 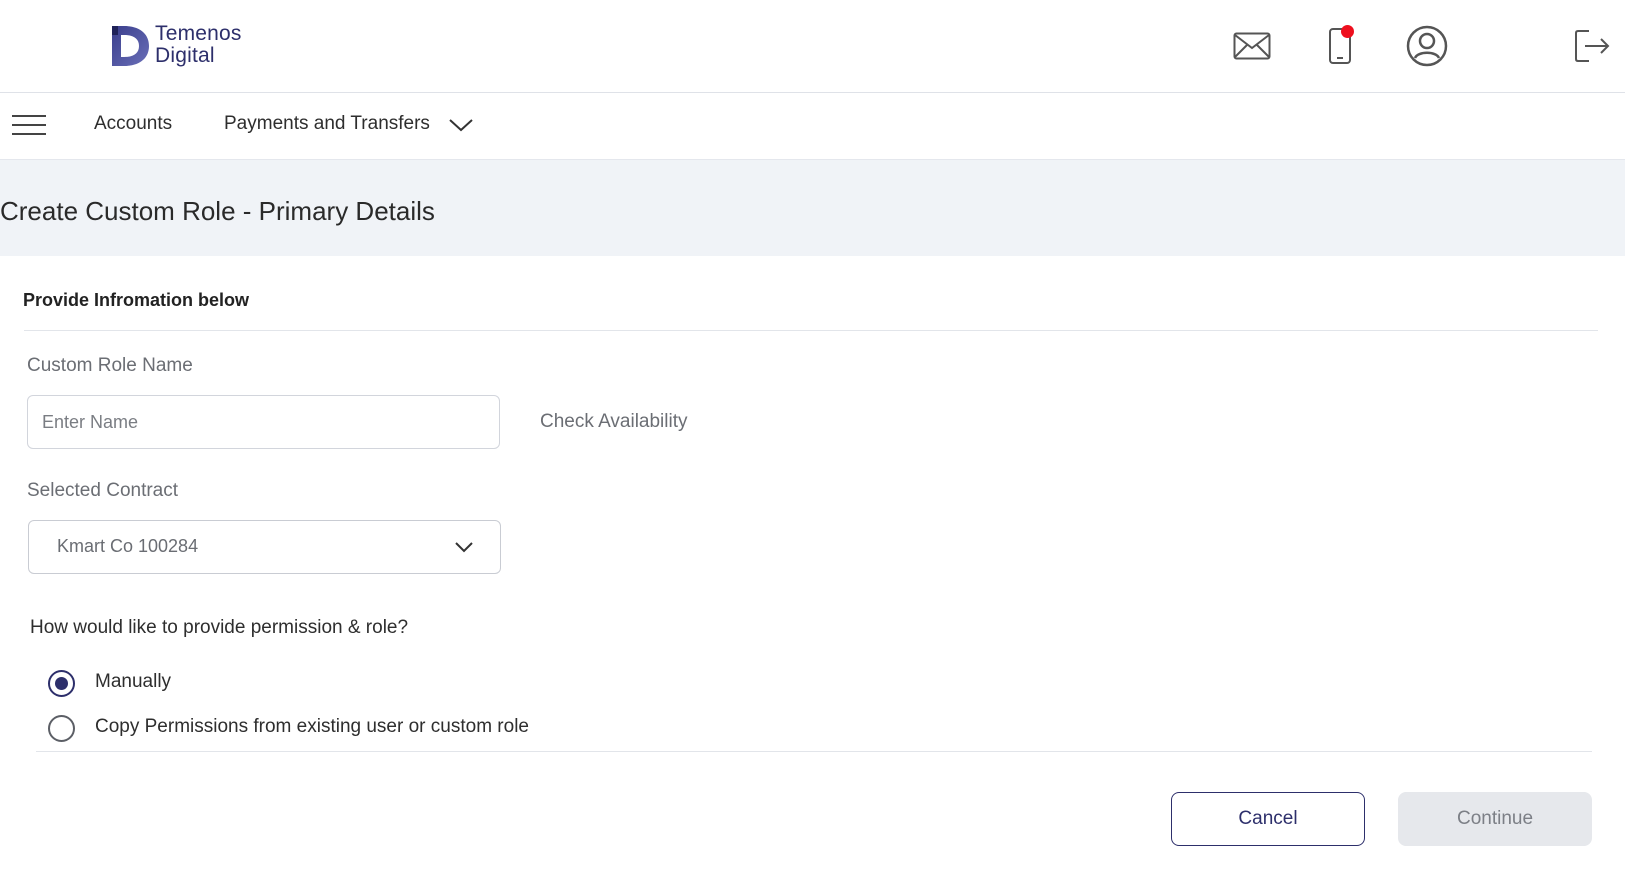 What do you see at coordinates (133, 124) in the screenshot?
I see `nav-item-accounts: Accounts` at bounding box center [133, 124].